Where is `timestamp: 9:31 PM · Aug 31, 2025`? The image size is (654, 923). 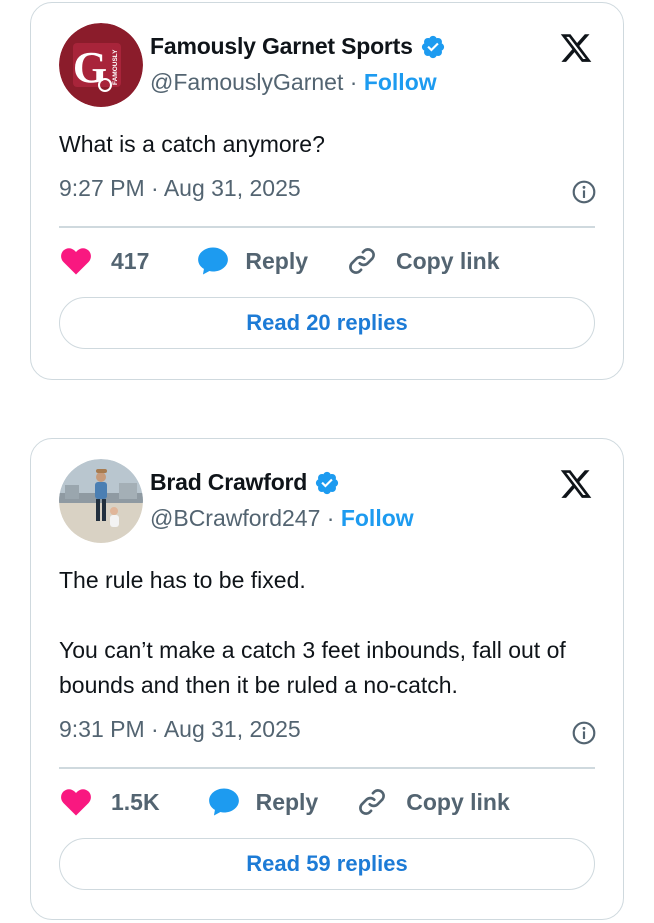
timestamp: 9:31 PM · Aug 31, 2025 is located at coordinates (180, 729).